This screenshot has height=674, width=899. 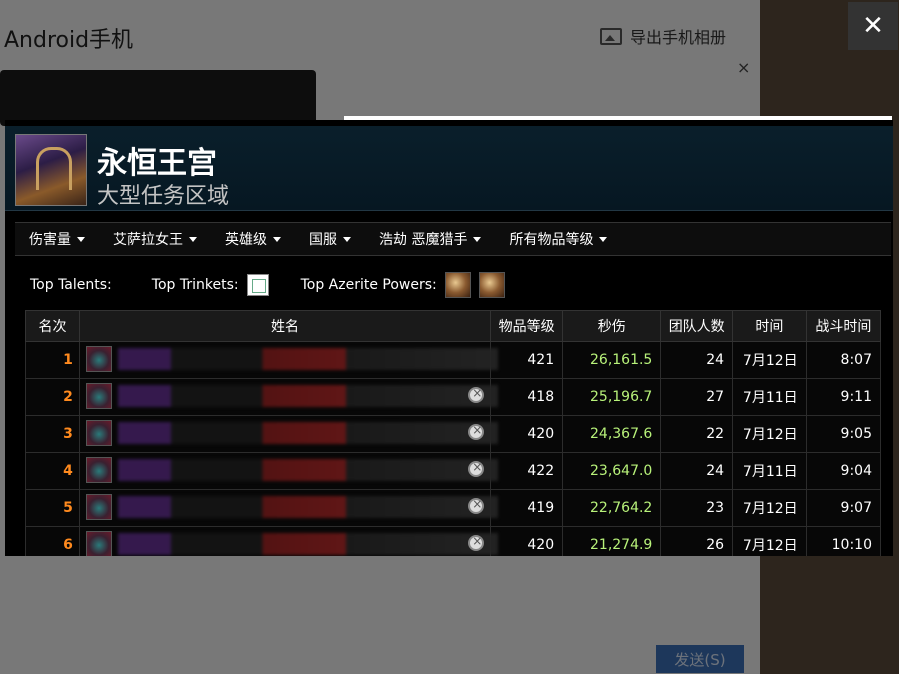 I want to click on raid-size-cell: 27, so click(x=697, y=397).